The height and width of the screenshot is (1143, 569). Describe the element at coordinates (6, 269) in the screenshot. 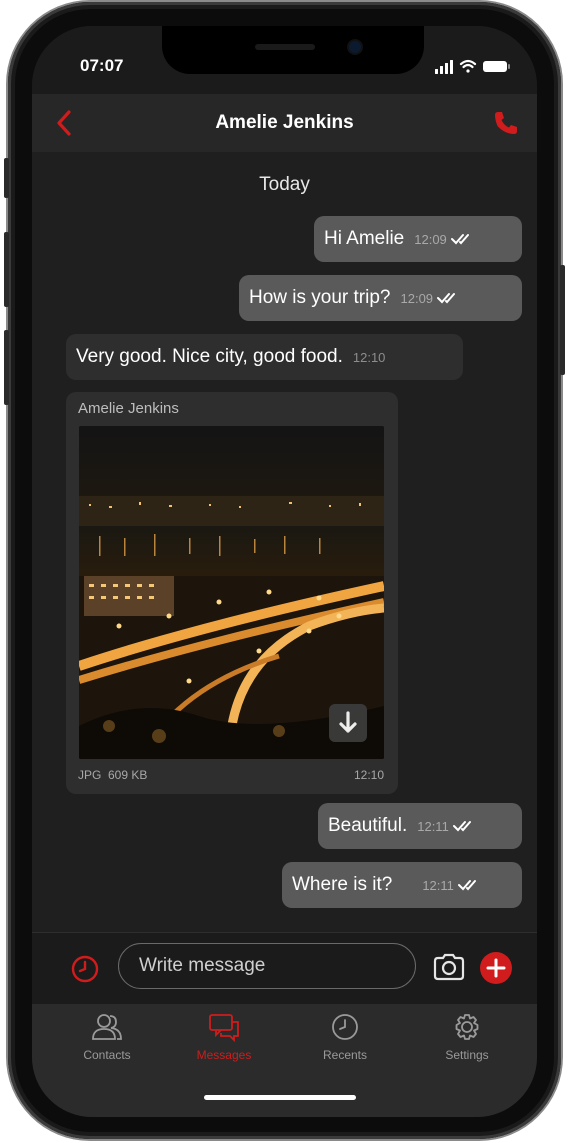

I see `volume-up-button` at that location.